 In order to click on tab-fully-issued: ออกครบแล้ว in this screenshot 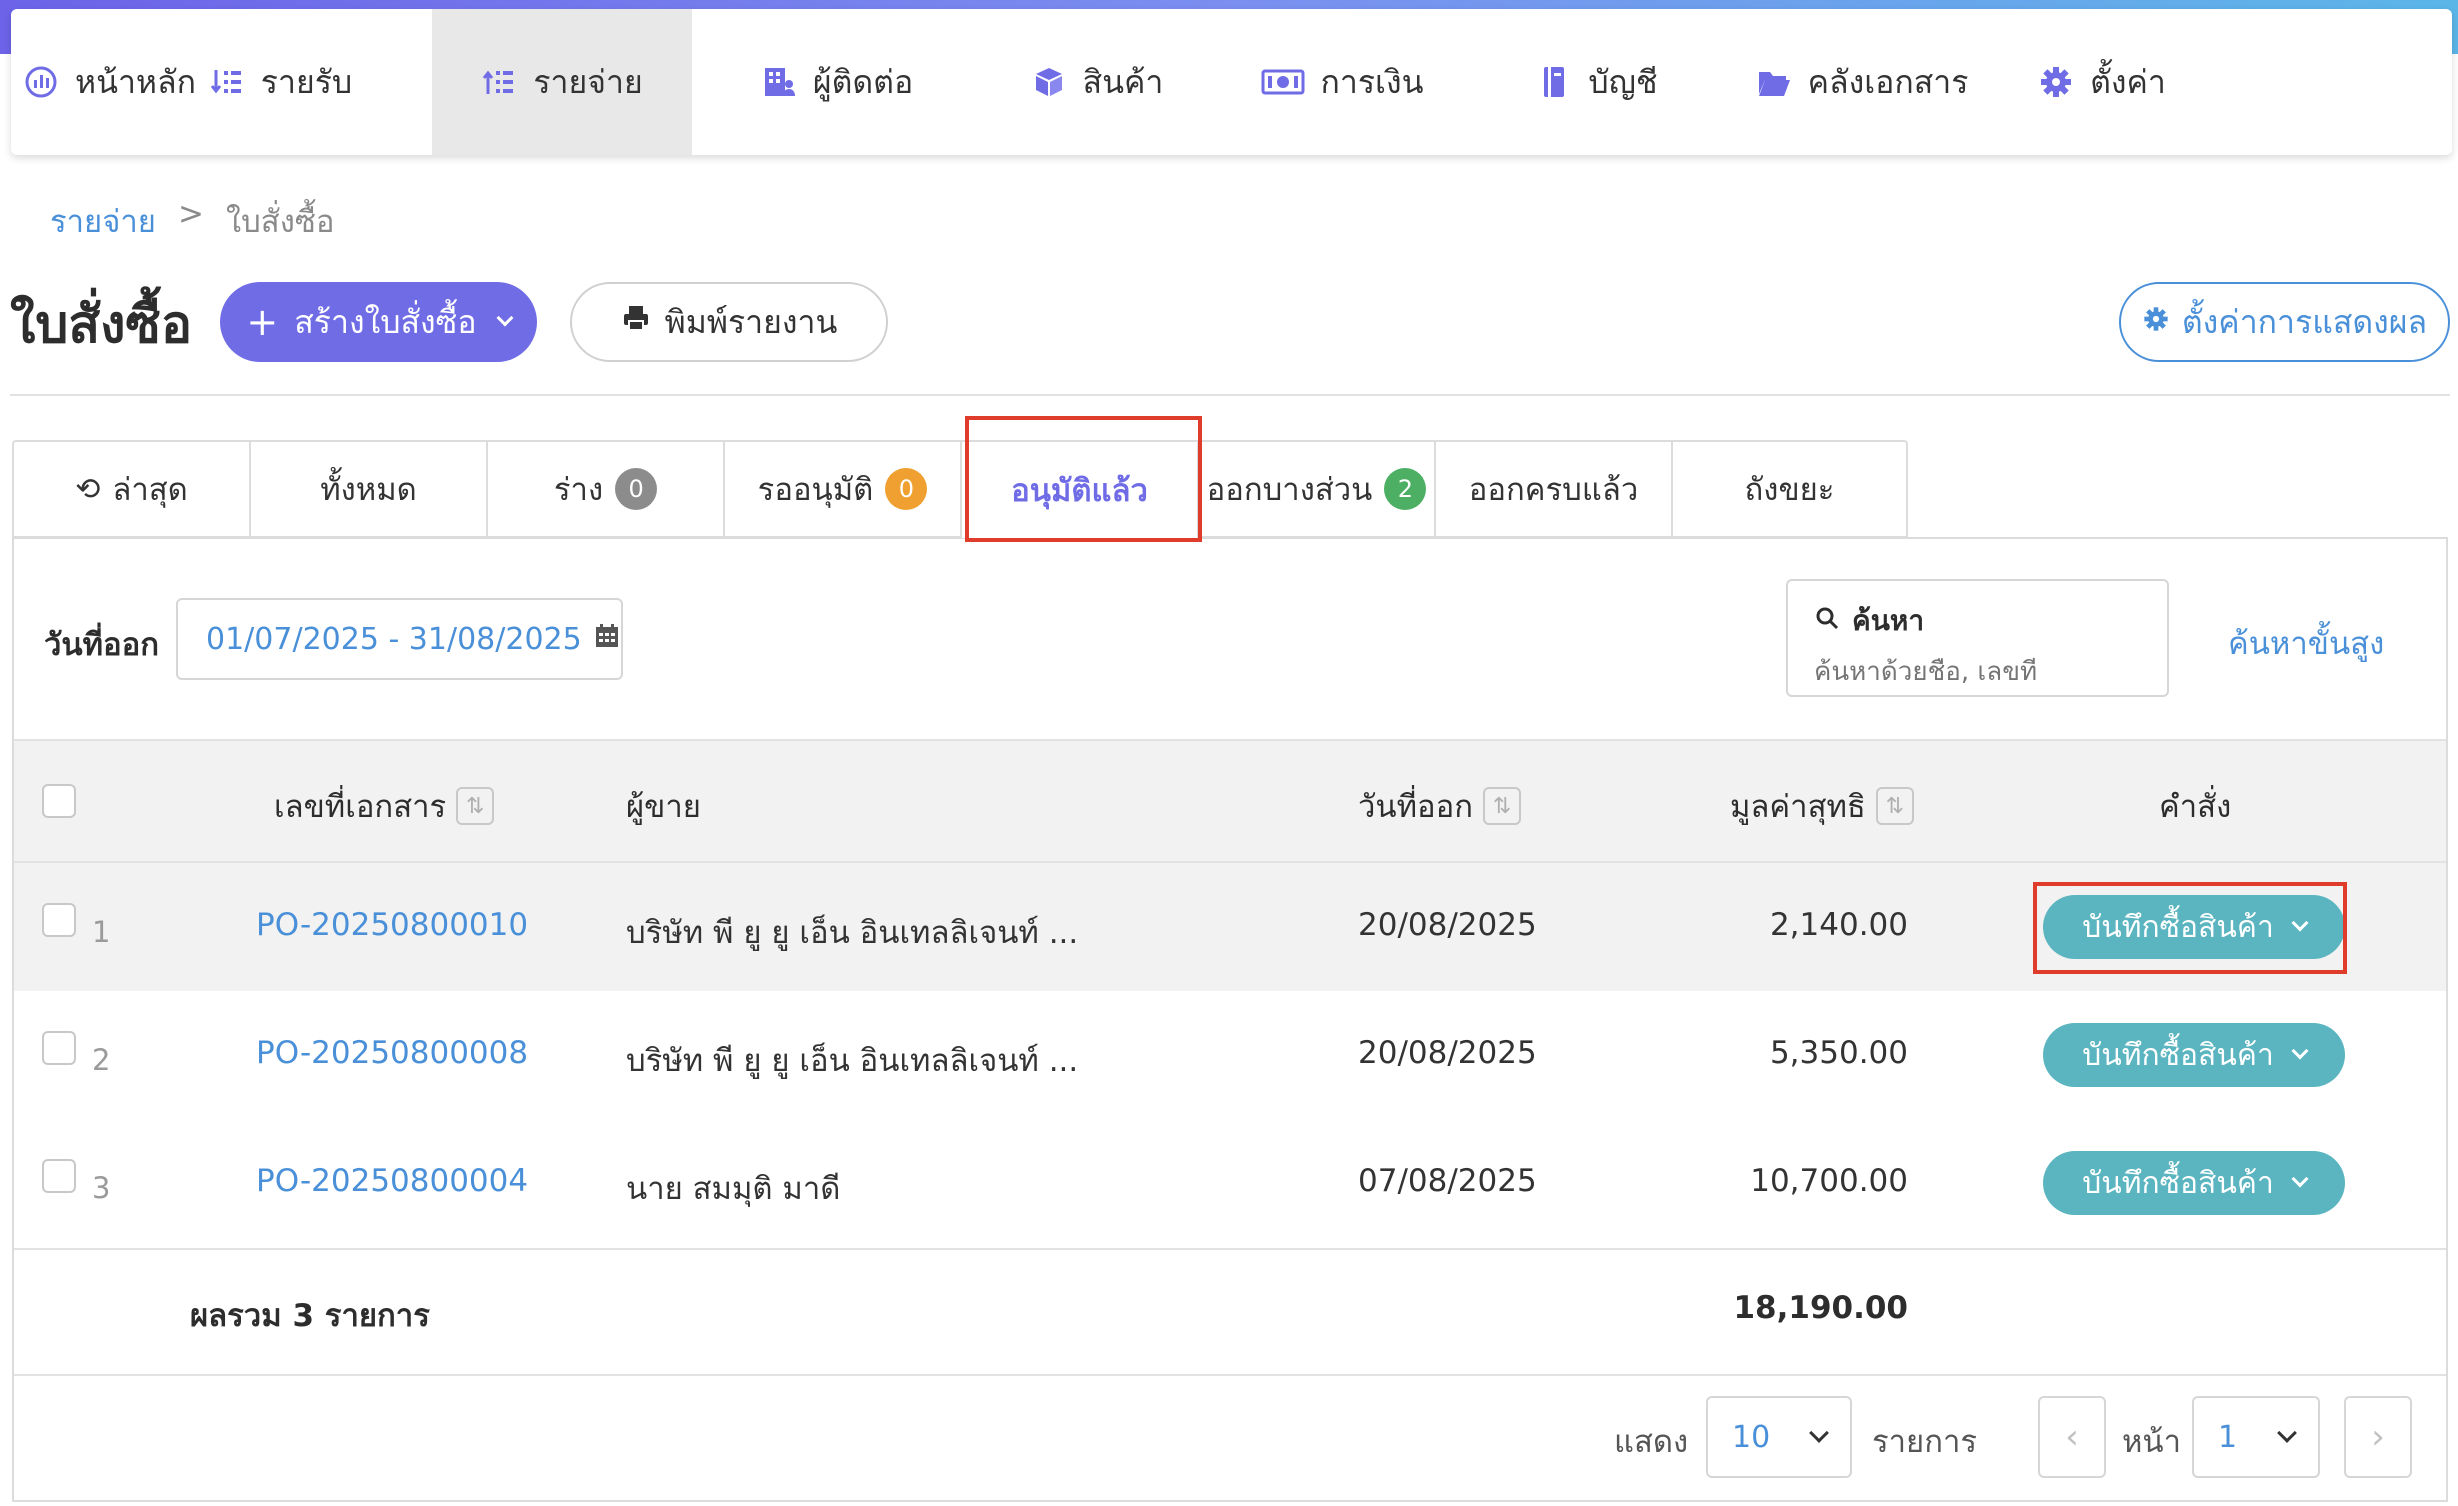, I will do `click(1552, 489)`.